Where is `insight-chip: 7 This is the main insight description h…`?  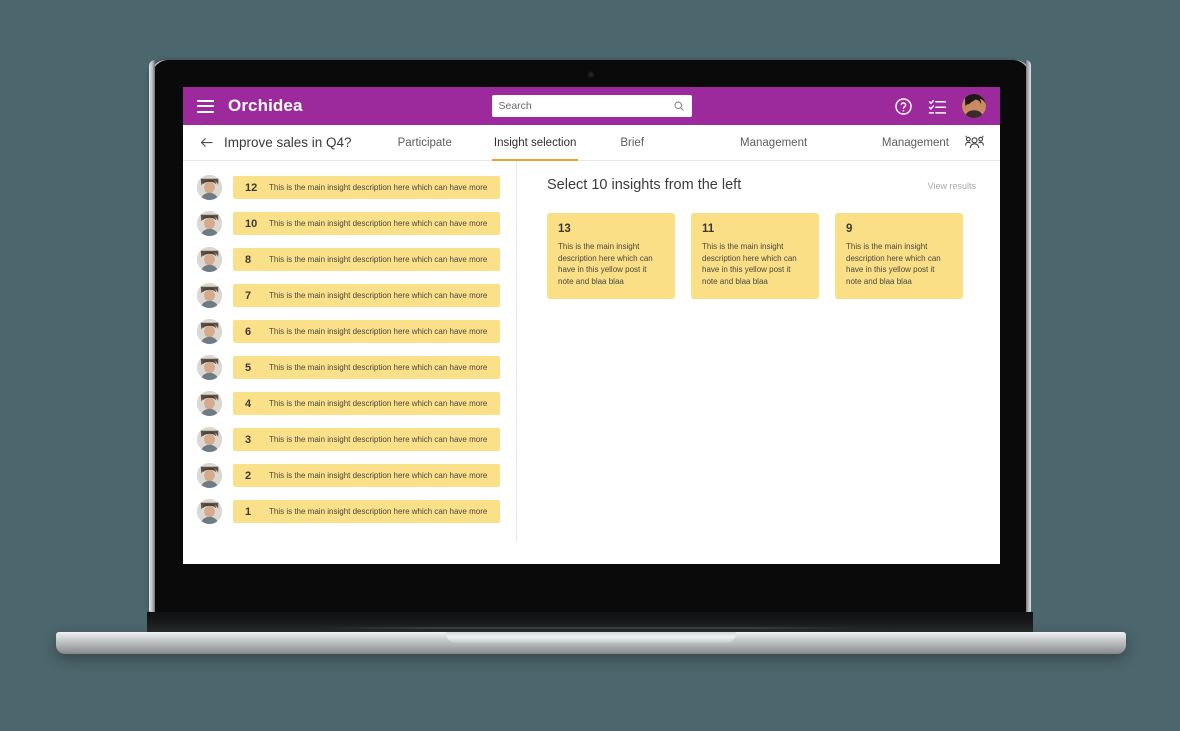 insight-chip: 7 This is the main insight description h… is located at coordinates (366, 295).